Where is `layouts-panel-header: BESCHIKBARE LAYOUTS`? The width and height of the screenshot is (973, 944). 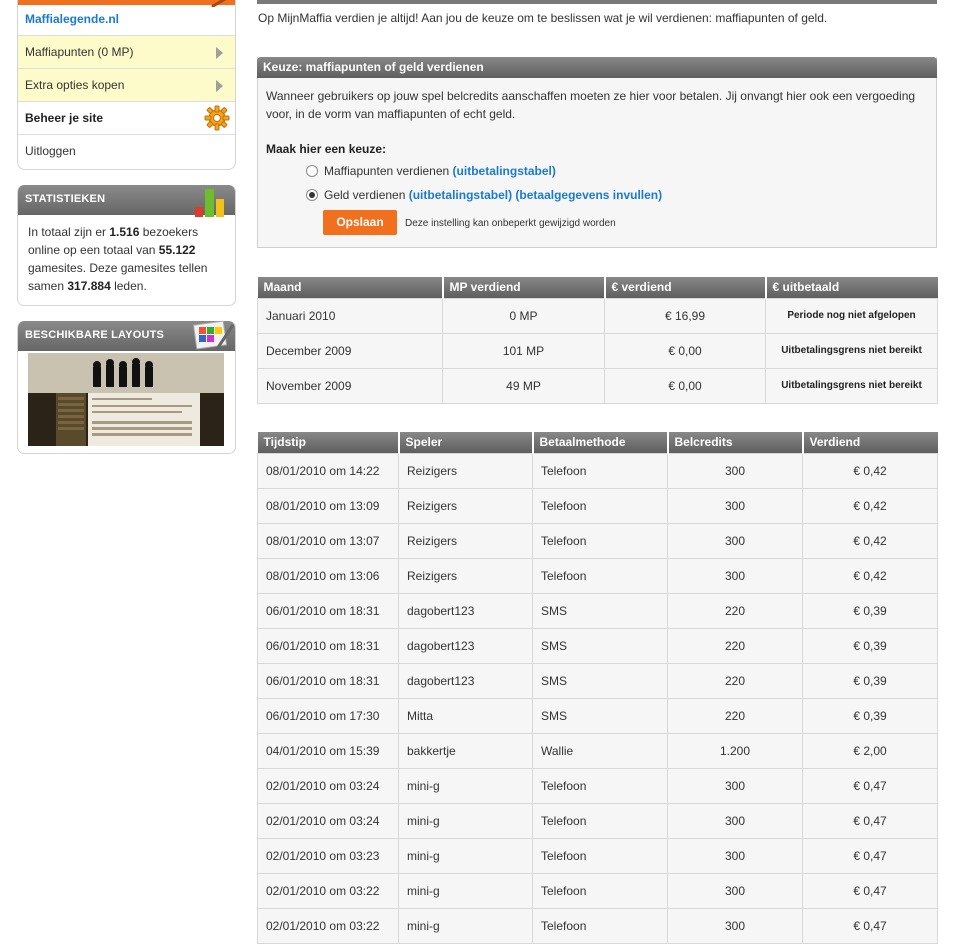 layouts-panel-header: BESCHIKBARE LAYOUTS is located at coordinates (126, 336).